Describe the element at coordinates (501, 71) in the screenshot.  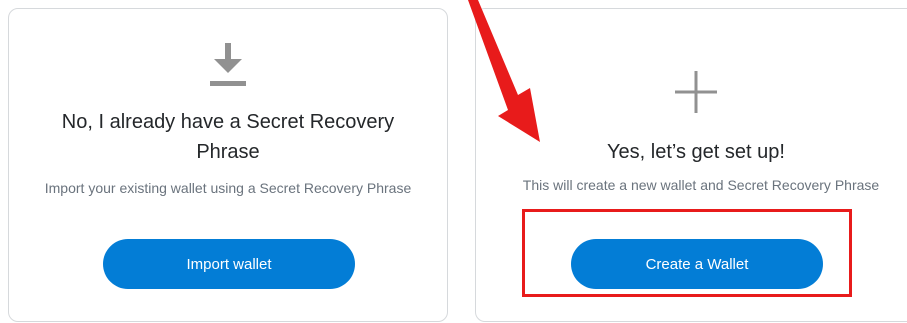
I see `red-arrow-icon` at that location.